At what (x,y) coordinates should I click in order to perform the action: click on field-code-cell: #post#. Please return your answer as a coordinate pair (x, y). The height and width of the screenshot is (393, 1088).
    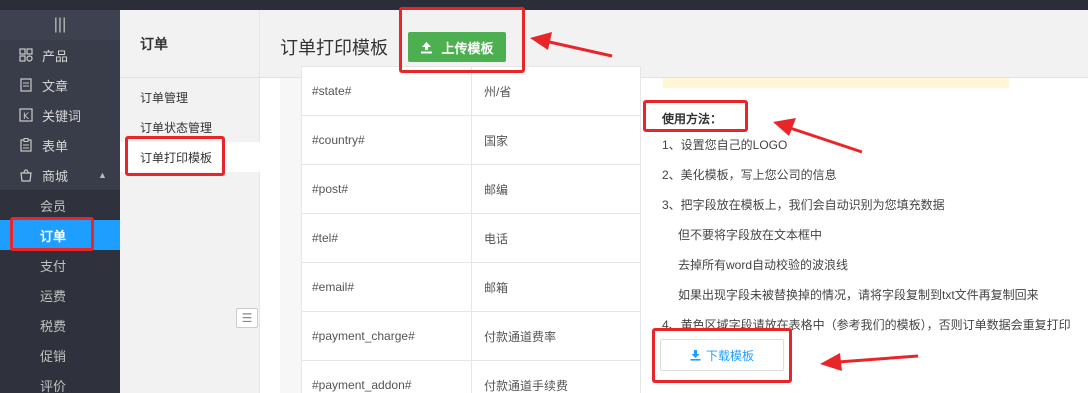
    Looking at the image, I should click on (386, 189).